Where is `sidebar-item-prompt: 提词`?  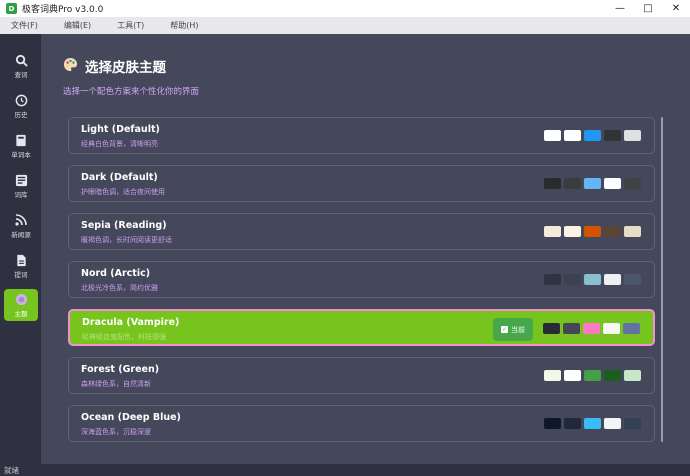
sidebar-item-prompt: 提词 is located at coordinates (21, 266).